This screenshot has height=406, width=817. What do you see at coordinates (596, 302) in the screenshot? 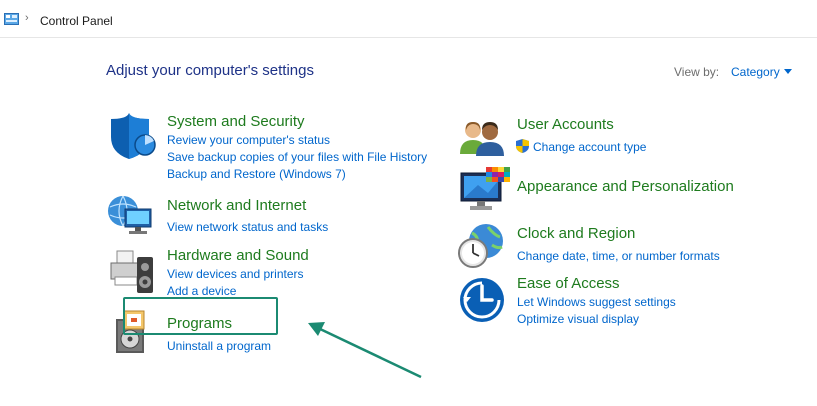
I see `link-windows-suggest-settings: Let Windows suggest settings` at bounding box center [596, 302].